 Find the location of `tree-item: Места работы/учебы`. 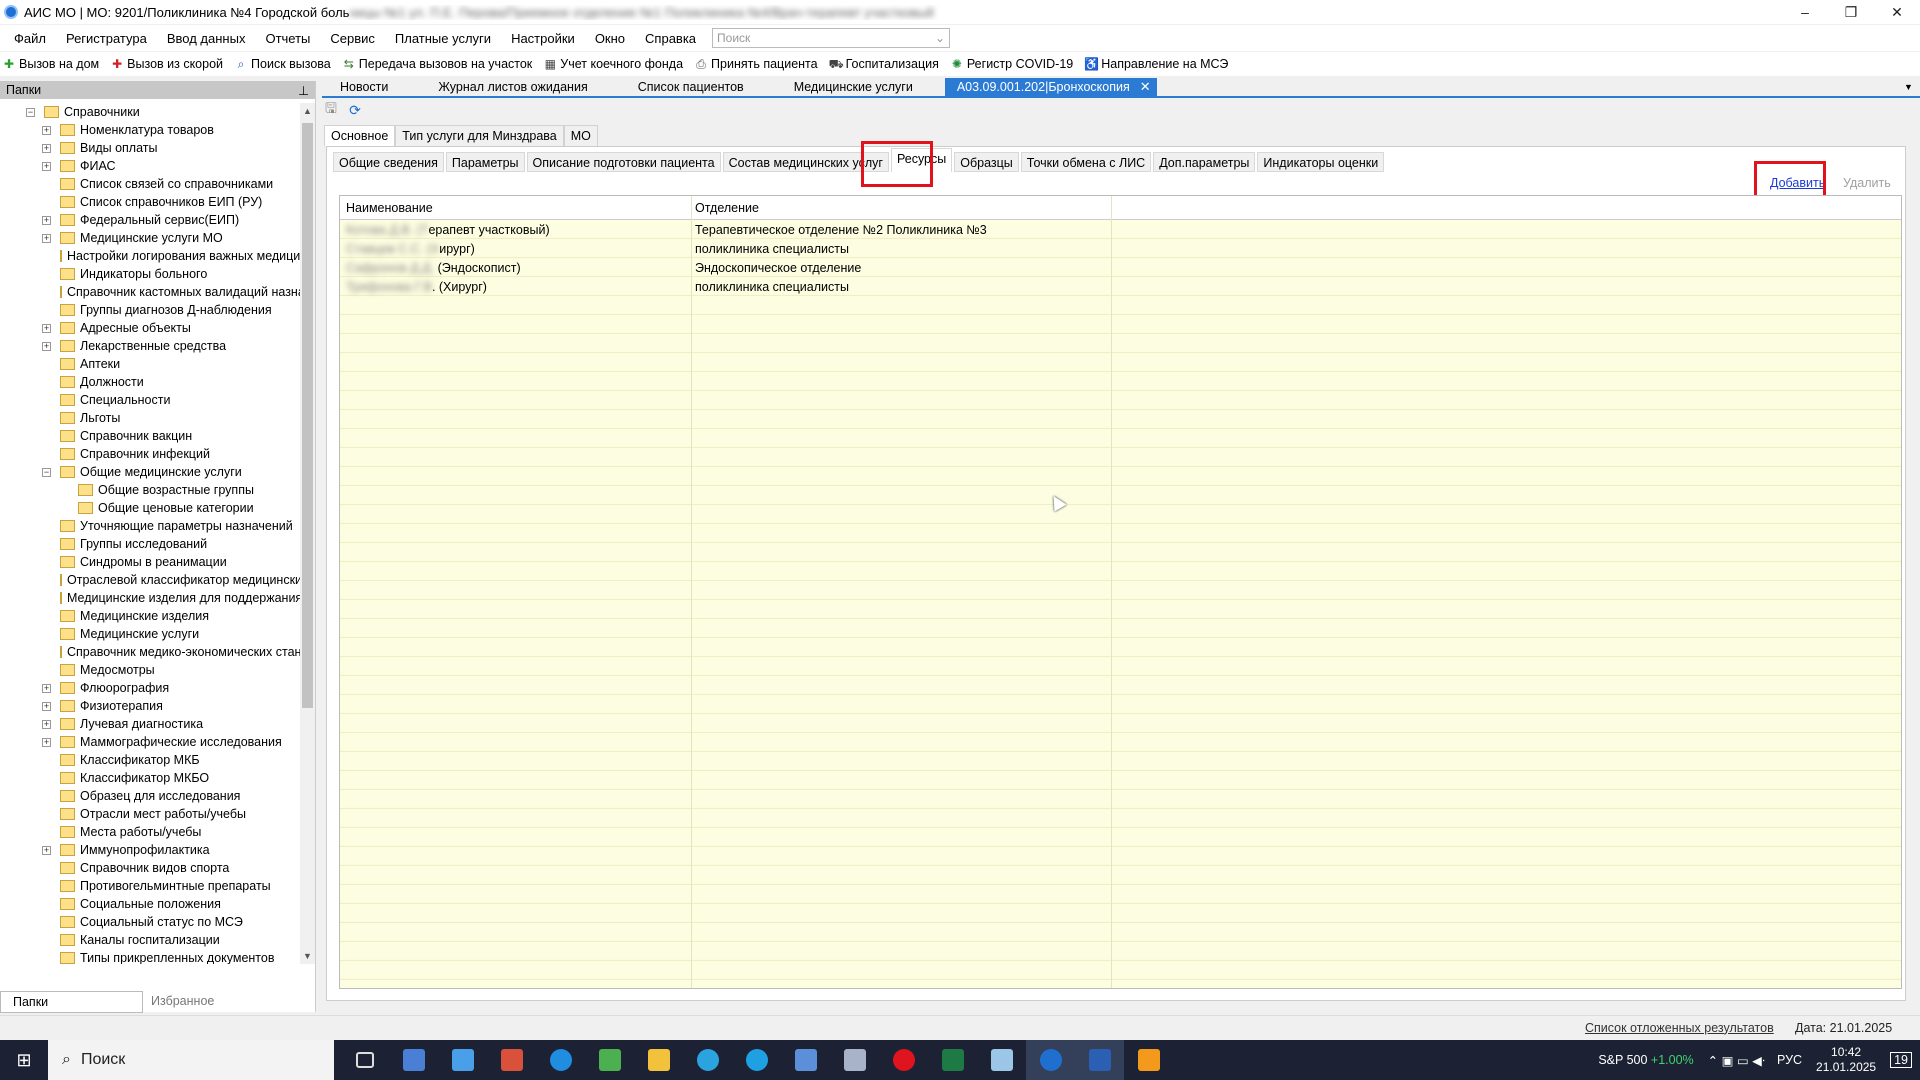

tree-item: Места работы/учебы is located at coordinates (150, 832).